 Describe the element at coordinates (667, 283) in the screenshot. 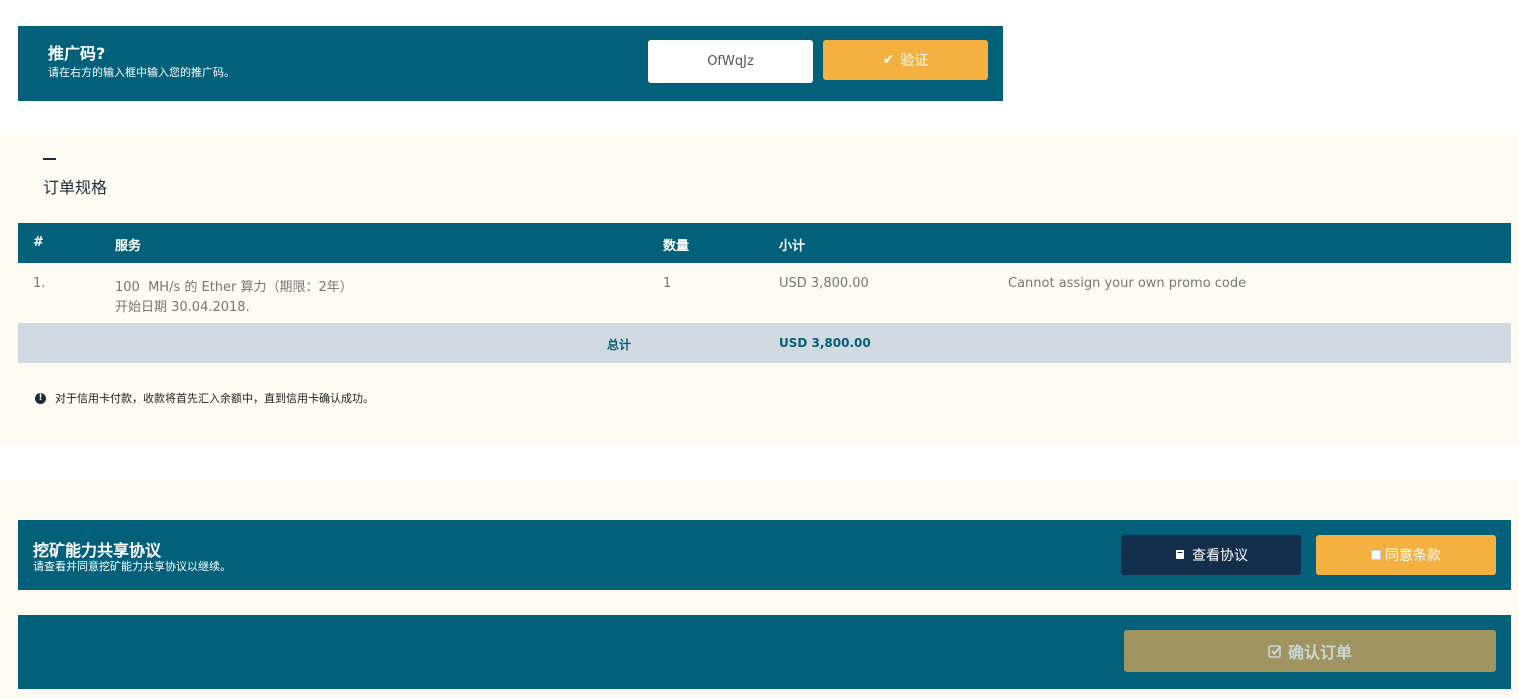

I see `row-quantity: 1` at that location.